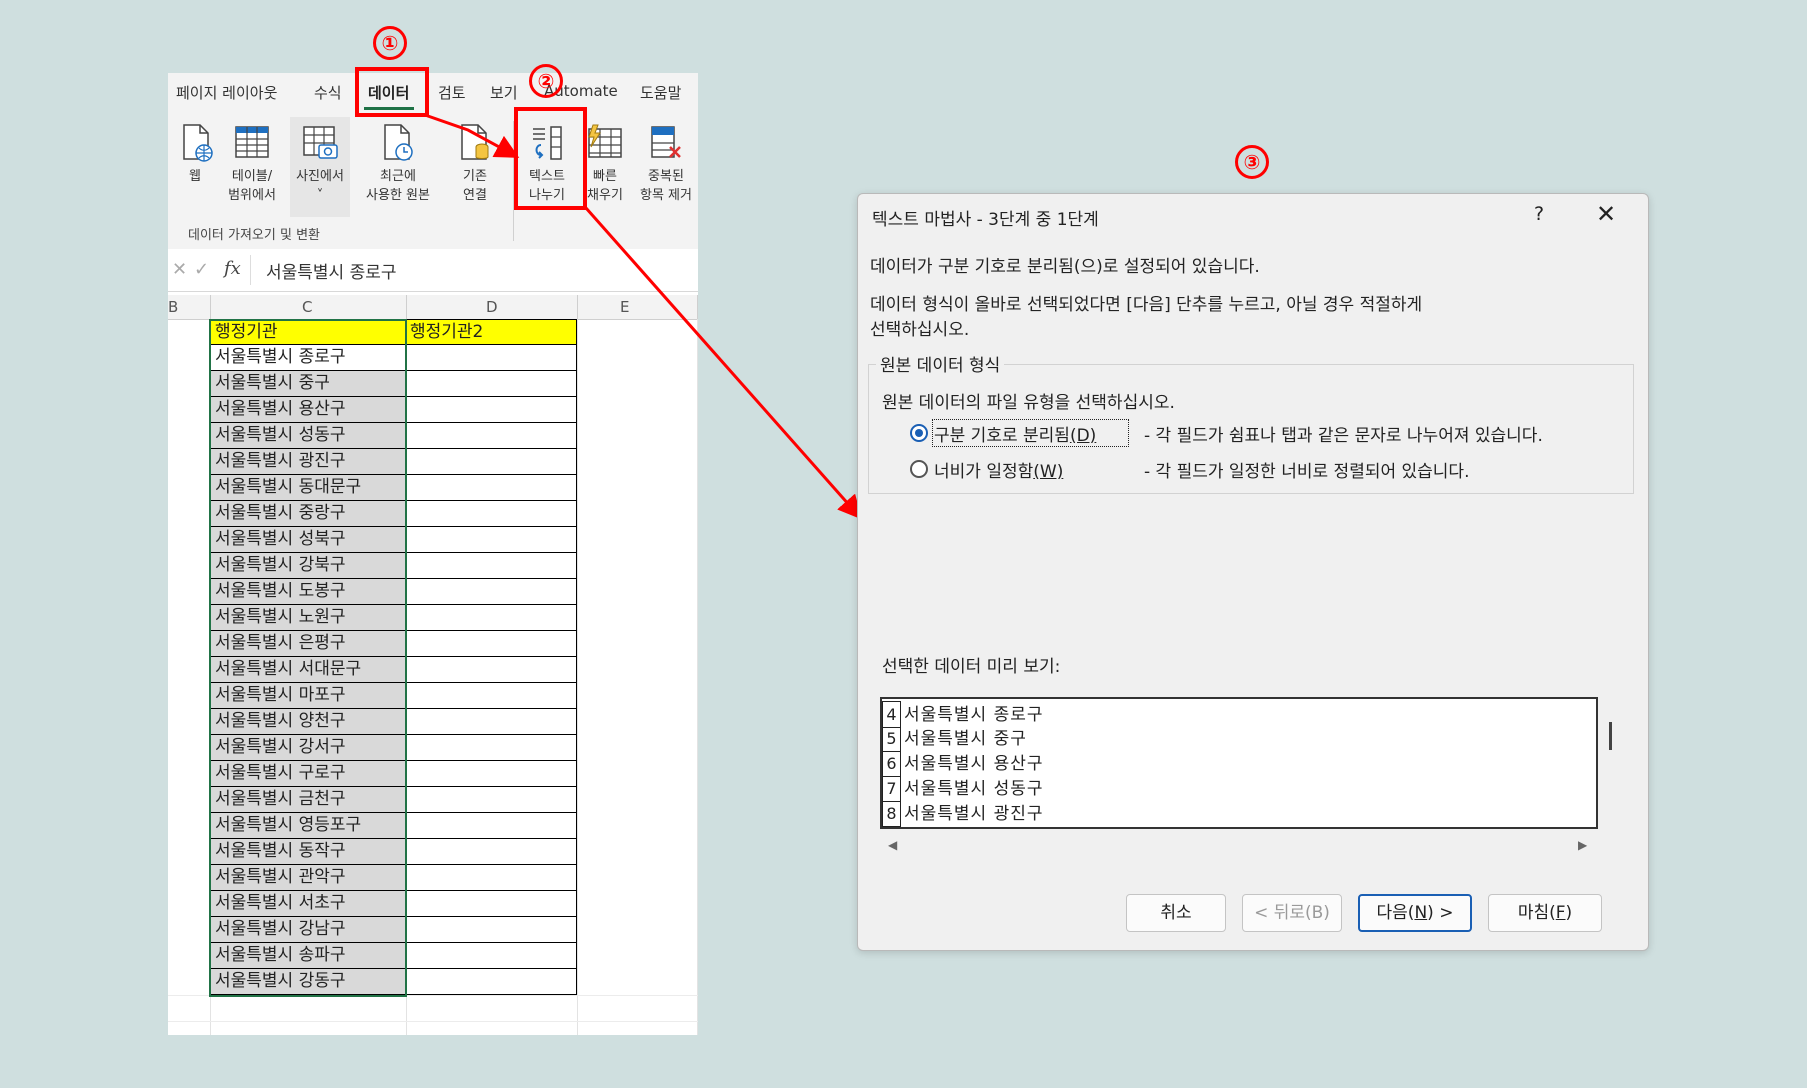 The width and height of the screenshot is (1807, 1088). Describe the element at coordinates (1415, 913) in the screenshot. I see `next-button: 다음(N) >` at that location.